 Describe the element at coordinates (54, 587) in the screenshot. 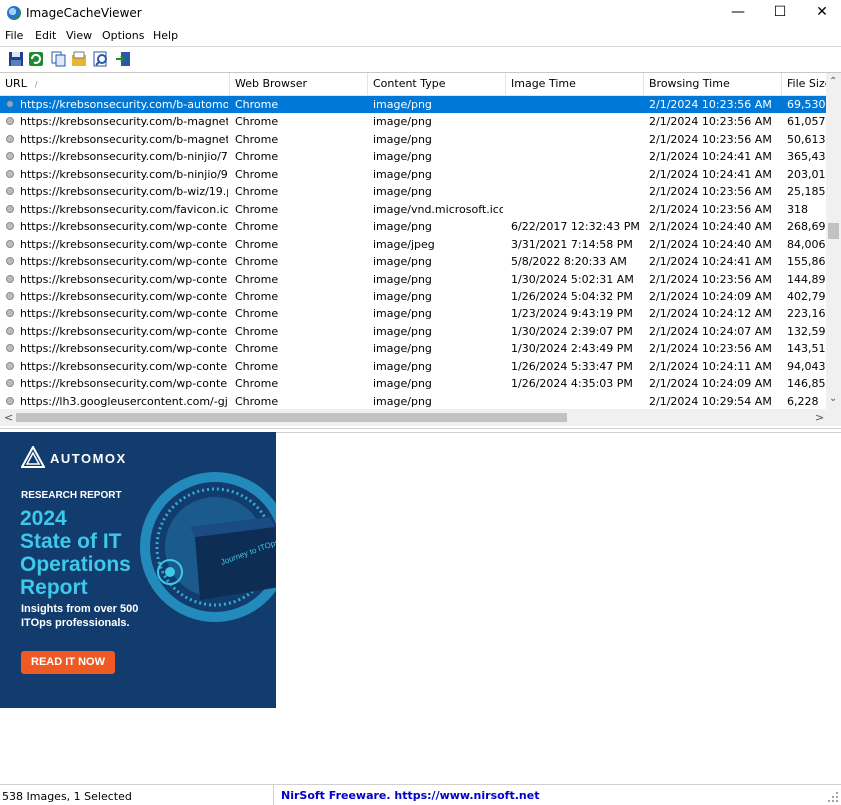

I see `ad-headline-4: Report` at that location.